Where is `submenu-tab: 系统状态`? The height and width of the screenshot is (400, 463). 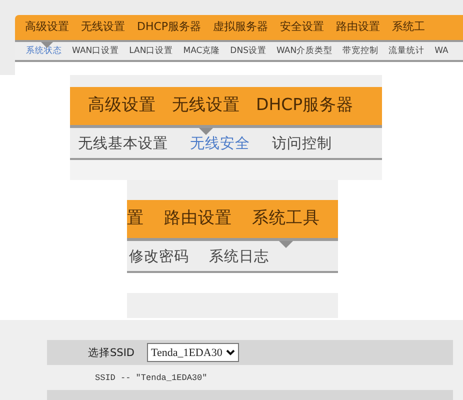
submenu-tab: 系统状态 is located at coordinates (44, 51).